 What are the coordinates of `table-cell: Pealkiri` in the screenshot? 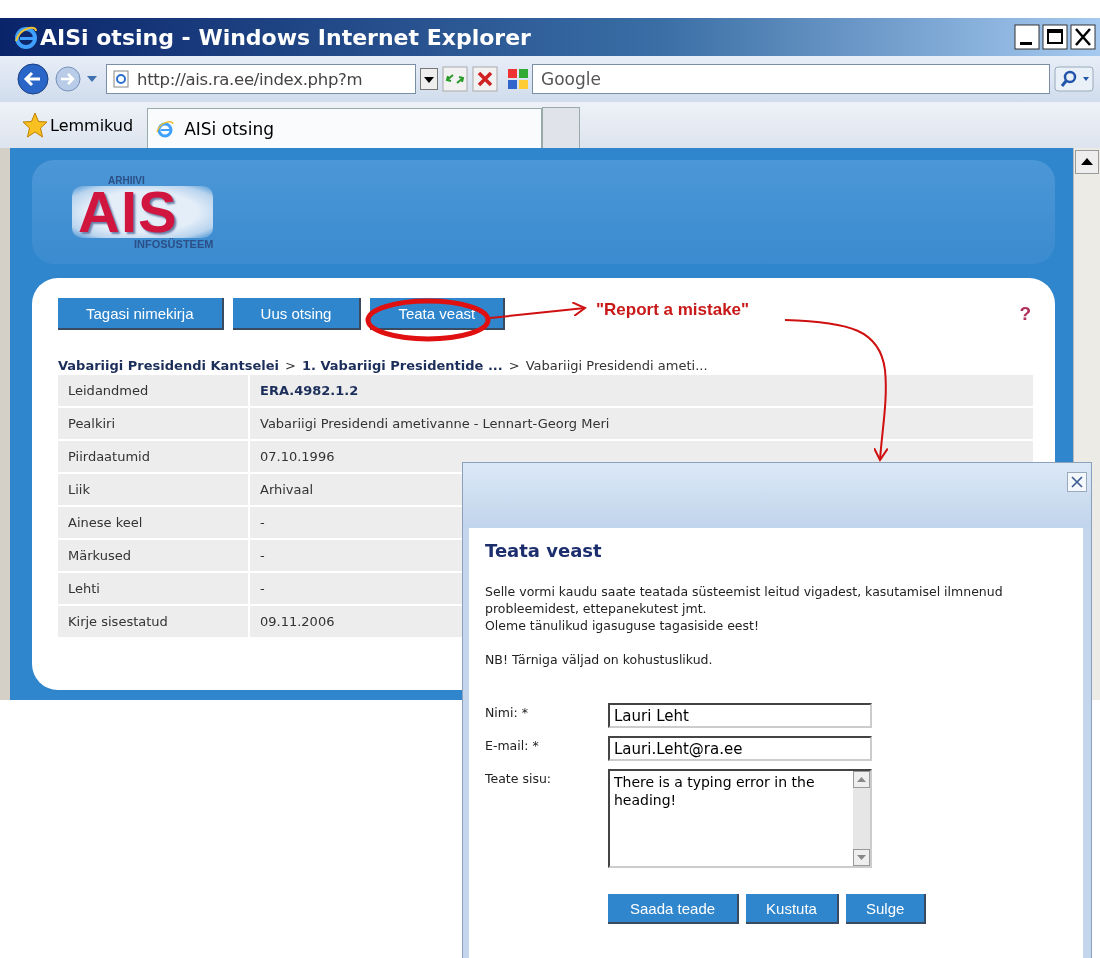 It's located at (153, 423).